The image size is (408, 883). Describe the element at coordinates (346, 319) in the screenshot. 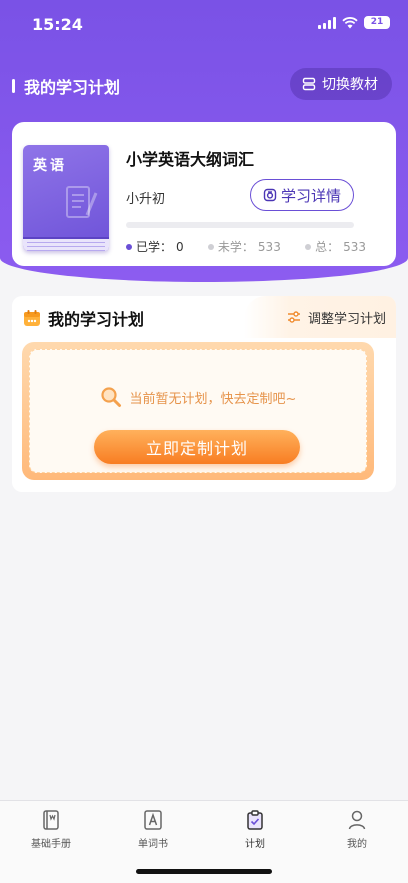

I see `adjust-plan-label: 调整学习计划` at that location.